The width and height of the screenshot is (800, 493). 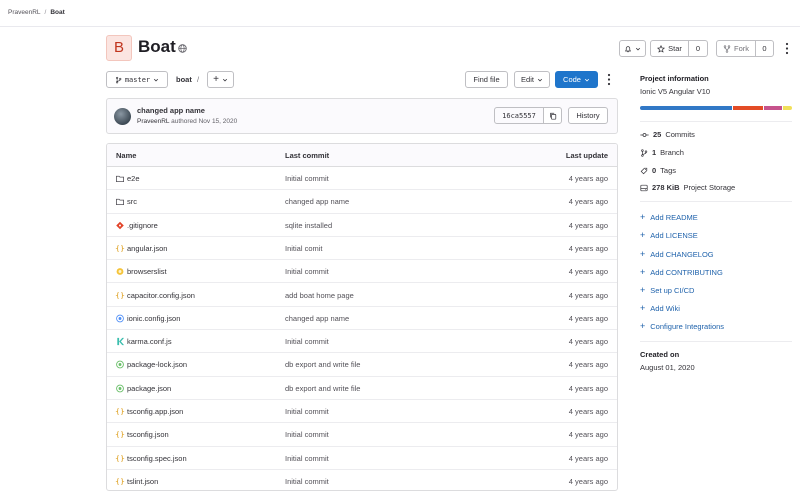 I want to click on file-name-link: ionic.config.json, so click(x=153, y=318).